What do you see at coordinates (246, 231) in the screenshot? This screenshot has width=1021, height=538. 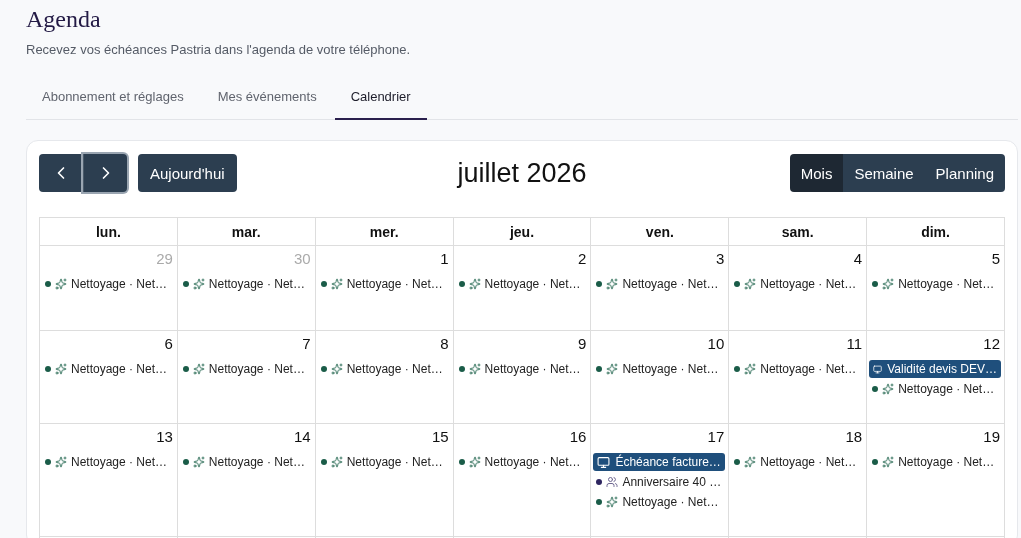 I see `weekday-header: mar.` at bounding box center [246, 231].